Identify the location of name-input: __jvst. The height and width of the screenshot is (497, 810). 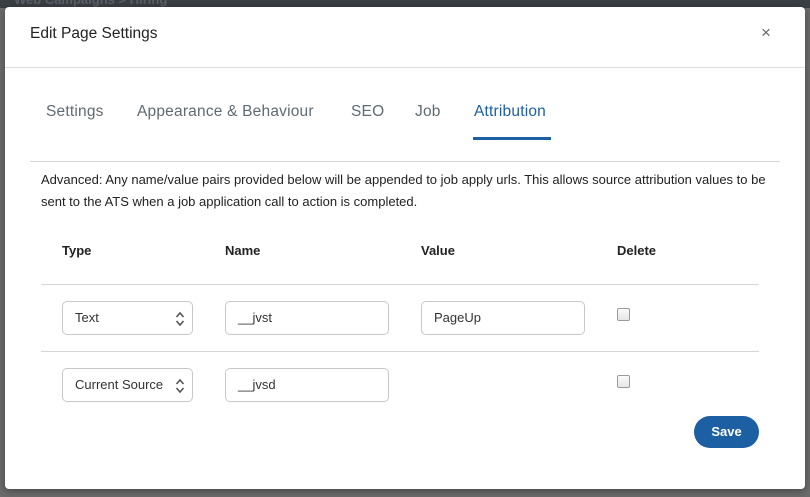
(307, 318).